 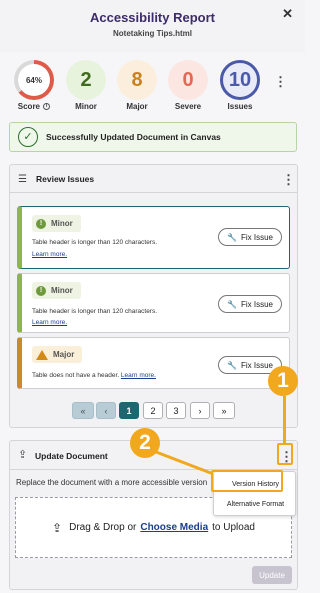 I want to click on warning-icon, so click(x=42, y=354).